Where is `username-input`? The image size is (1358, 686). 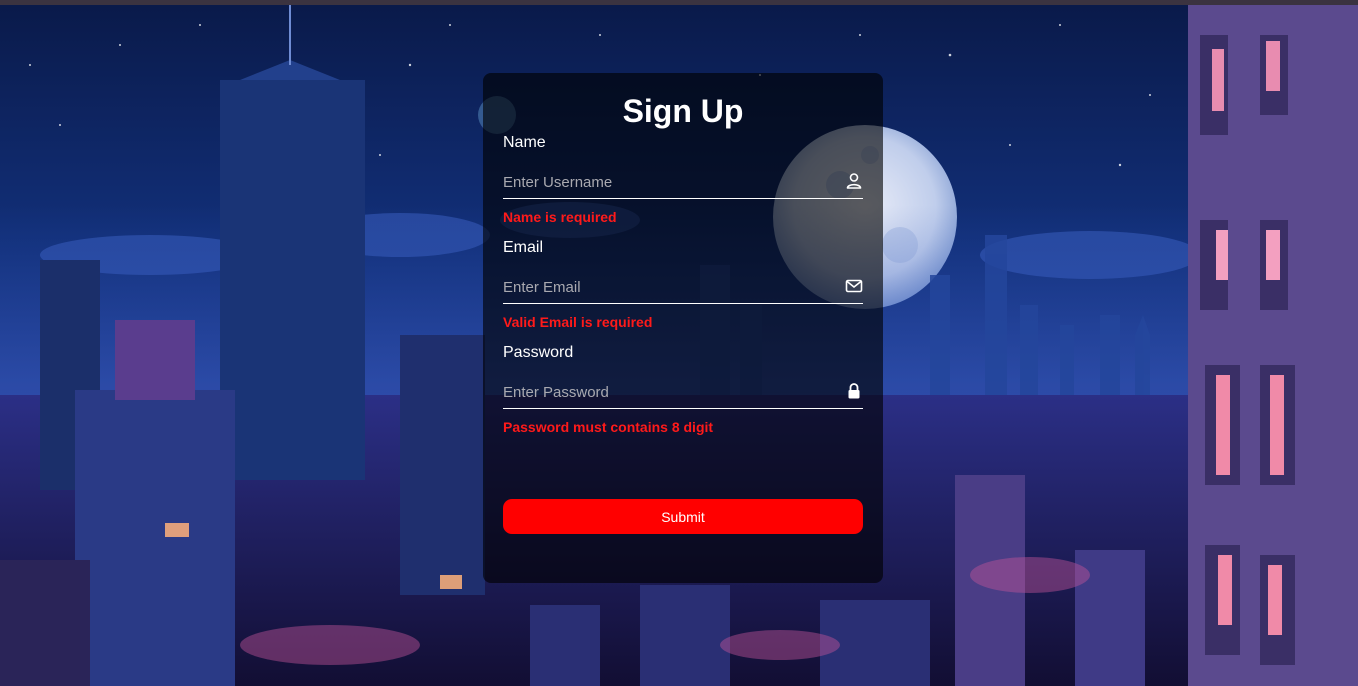 username-input is located at coordinates (663, 182).